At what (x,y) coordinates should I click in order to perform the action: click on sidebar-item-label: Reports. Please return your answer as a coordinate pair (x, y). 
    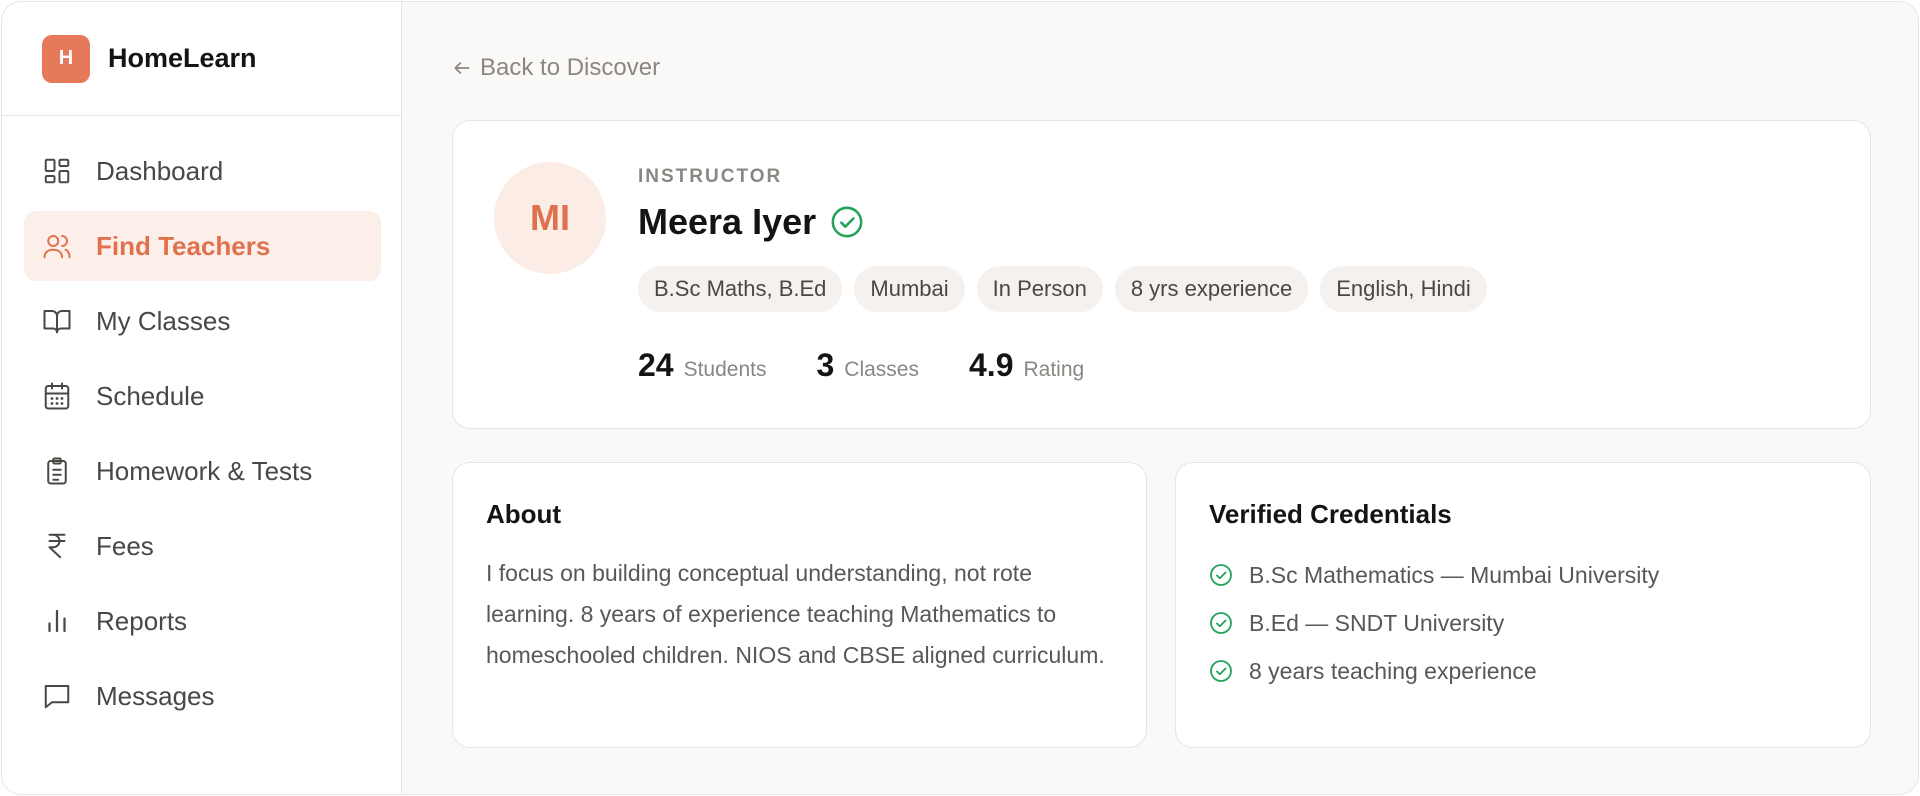
    Looking at the image, I should click on (142, 620).